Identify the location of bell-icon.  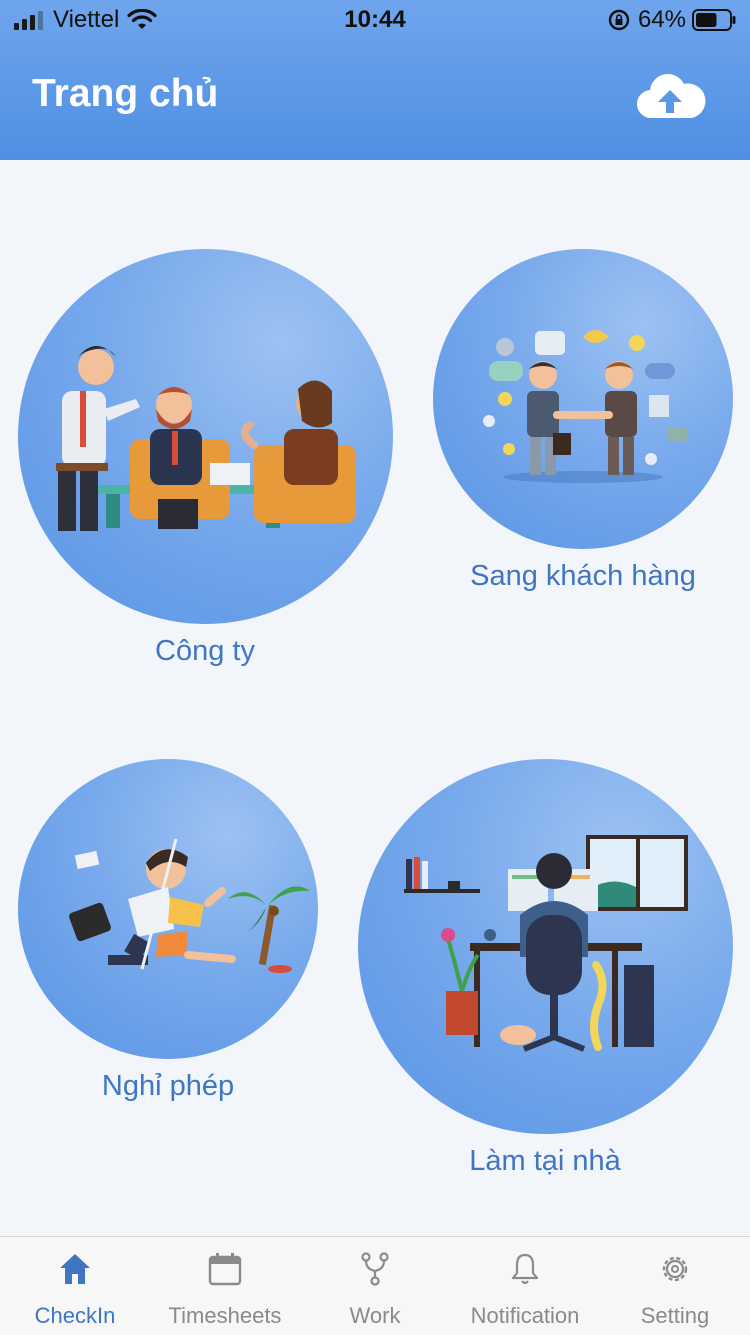
(525, 1269).